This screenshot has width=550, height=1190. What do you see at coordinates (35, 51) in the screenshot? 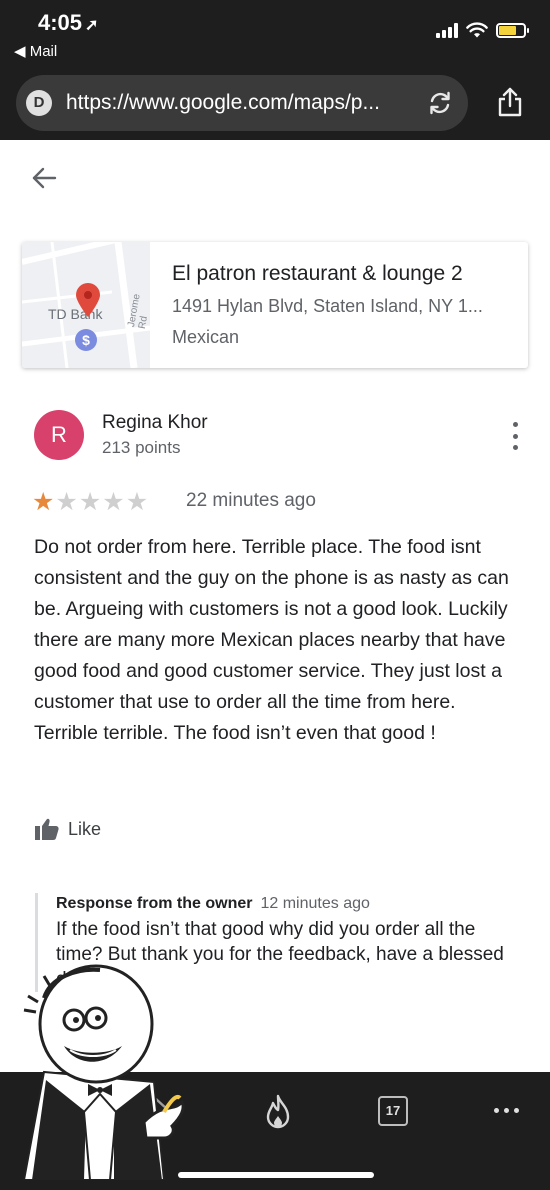
I see `back-to-mail-link: ◀ Mail` at bounding box center [35, 51].